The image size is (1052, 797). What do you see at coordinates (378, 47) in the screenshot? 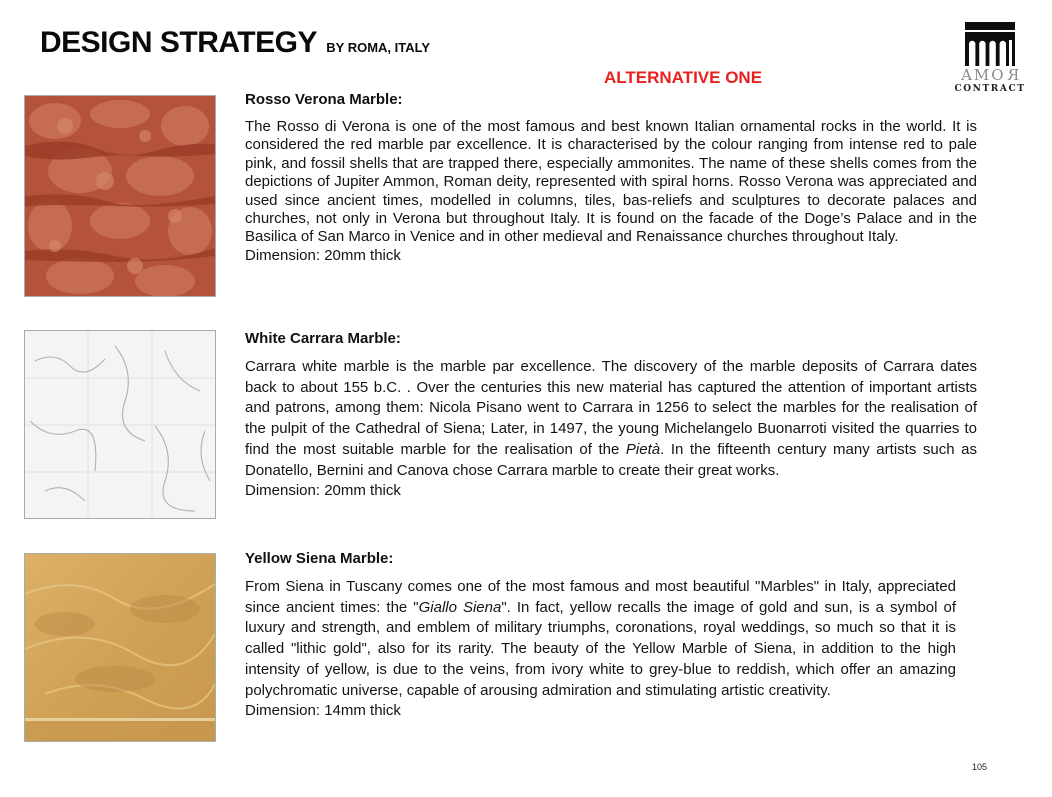
I see `title-subtitle: BY ROMA, ITALY` at bounding box center [378, 47].